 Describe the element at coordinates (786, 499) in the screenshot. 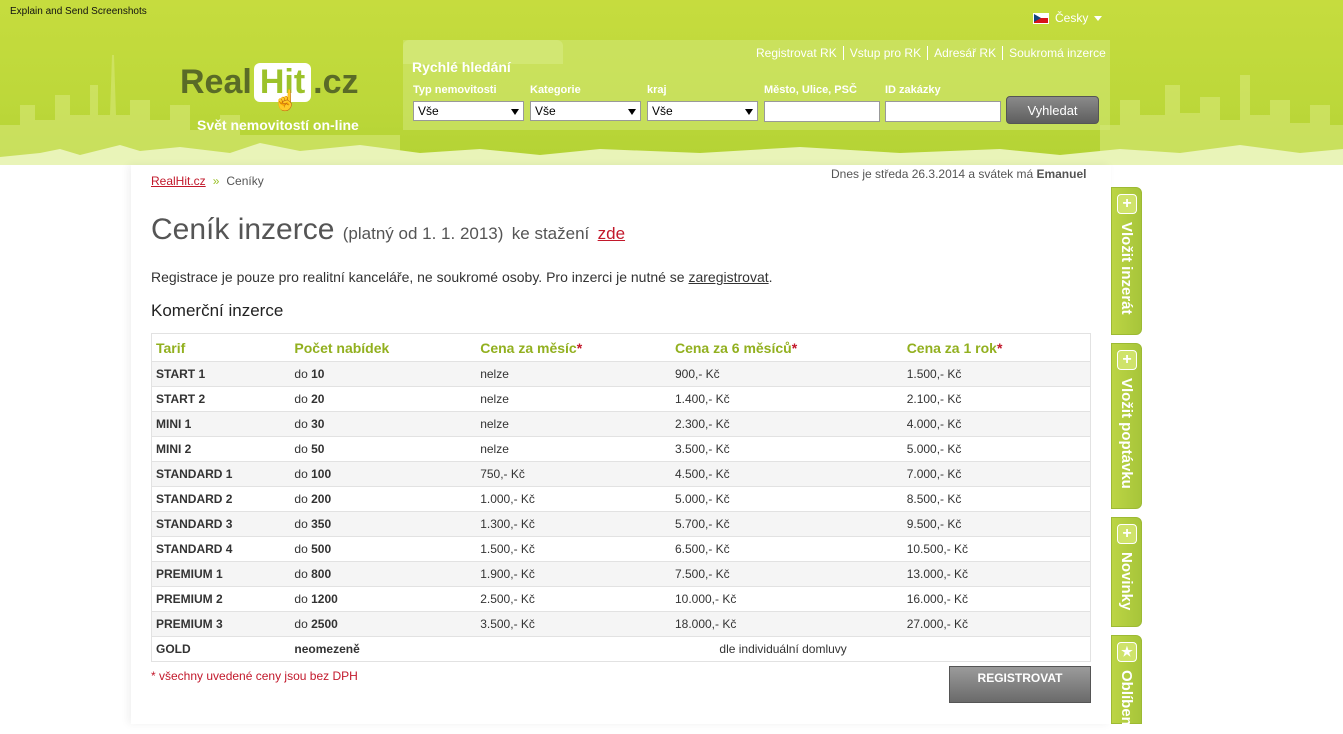

I see `six-months-cell: 5.000,- Kč` at that location.